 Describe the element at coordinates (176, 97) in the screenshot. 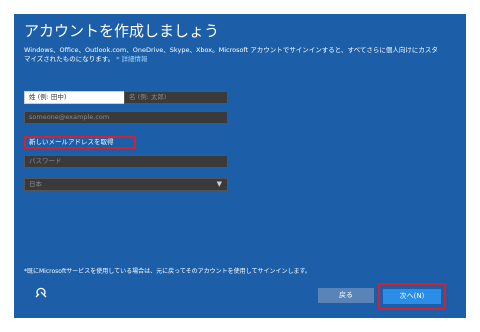

I see `first-name-field: 名 (例: 太郎)` at that location.